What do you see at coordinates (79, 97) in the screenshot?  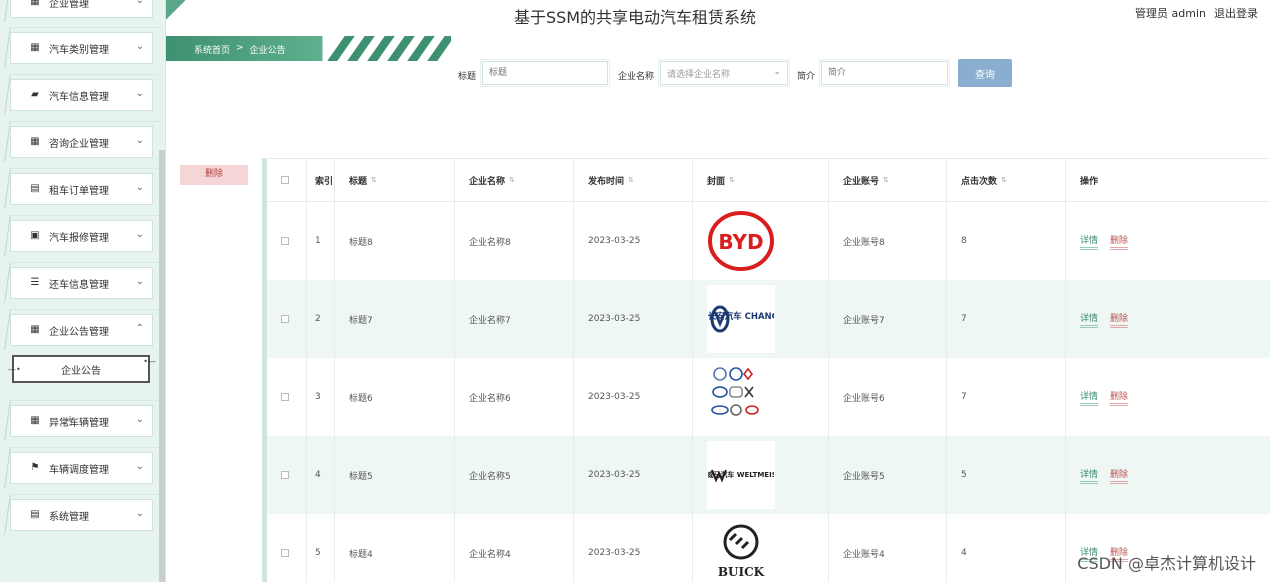 I see `sidebar-item-label: 汽车信息管理` at bounding box center [79, 97].